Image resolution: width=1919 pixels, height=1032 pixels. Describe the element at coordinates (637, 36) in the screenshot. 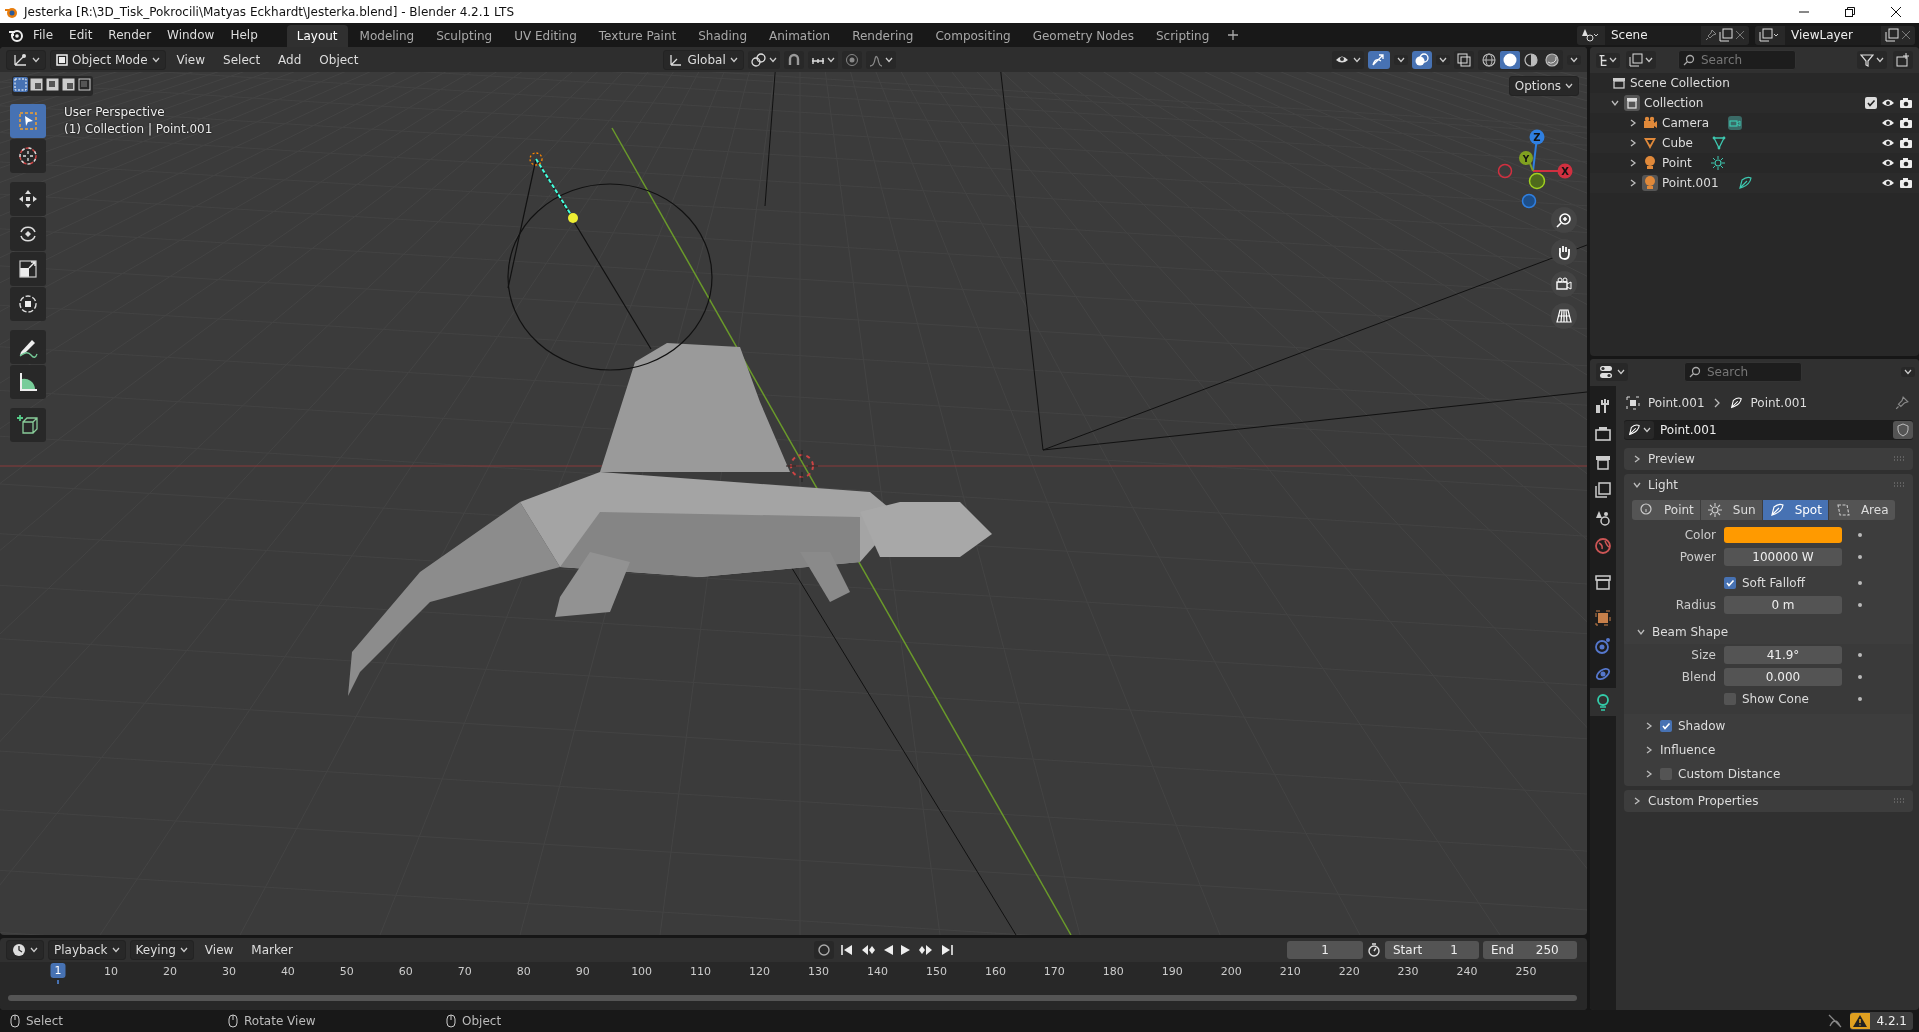

I see `workspace-tab: Texture Paint` at that location.